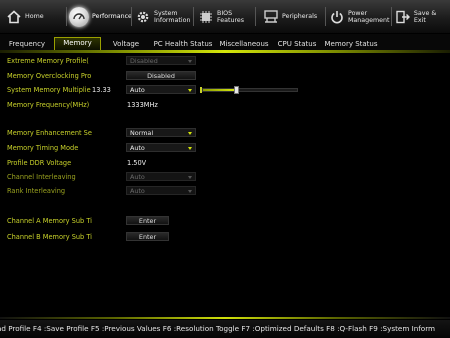  Describe the element at coordinates (297, 44) in the screenshot. I see `tab-cpu-status: CPU Status` at that location.